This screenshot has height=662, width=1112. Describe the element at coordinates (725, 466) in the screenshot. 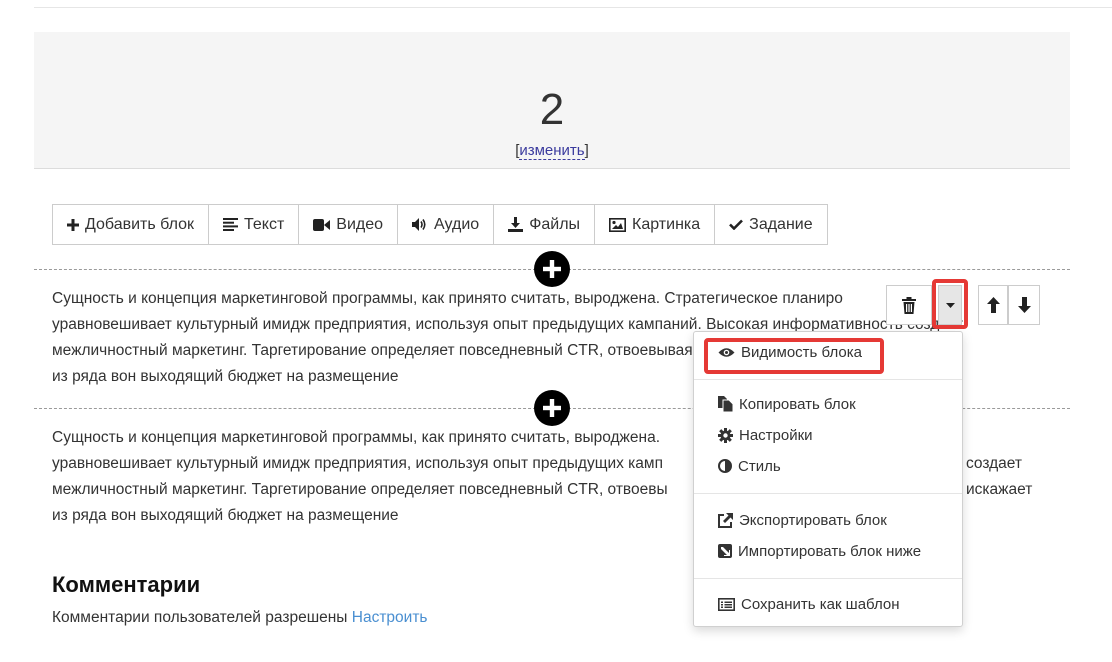

I see `contrast-icon` at that location.